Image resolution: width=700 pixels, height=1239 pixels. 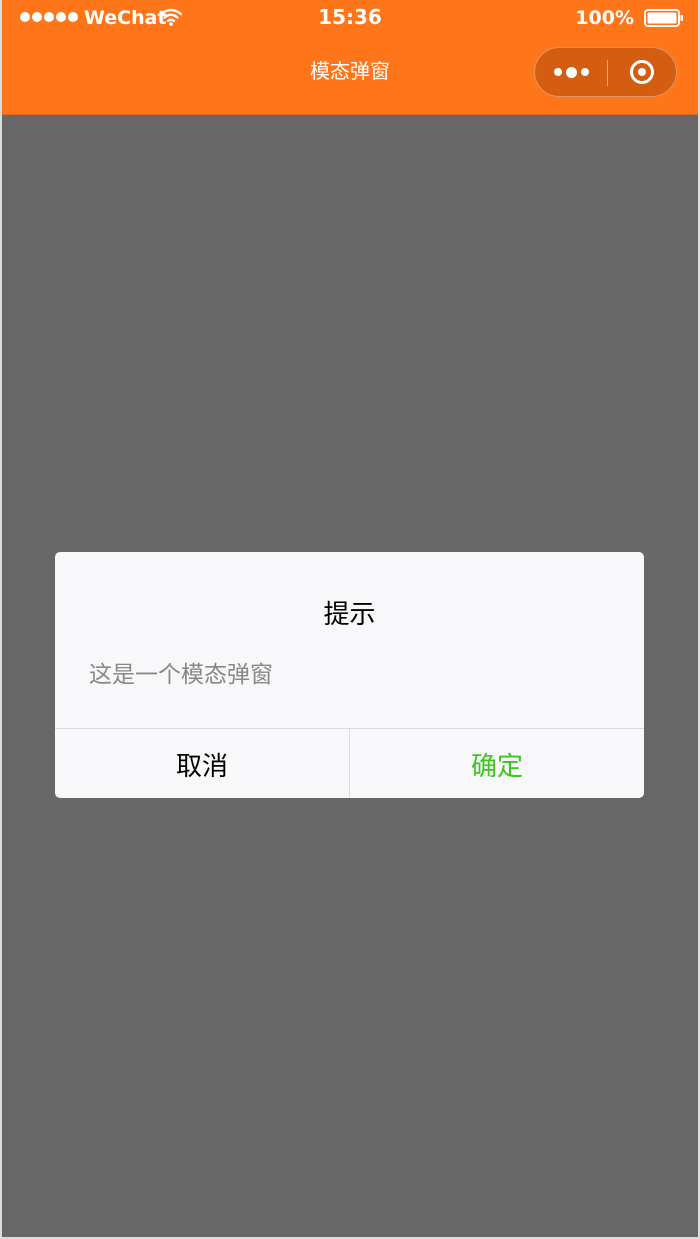 I want to click on more-icon, so click(x=571, y=72).